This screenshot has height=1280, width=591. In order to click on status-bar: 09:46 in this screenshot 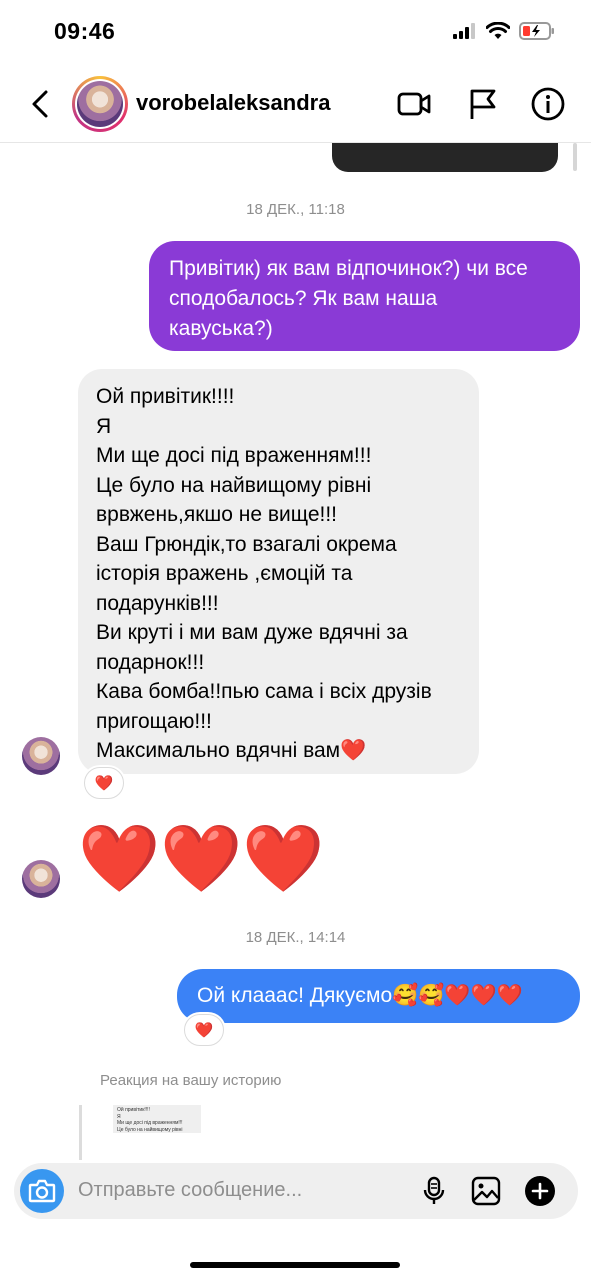, I will do `click(295, 33)`.